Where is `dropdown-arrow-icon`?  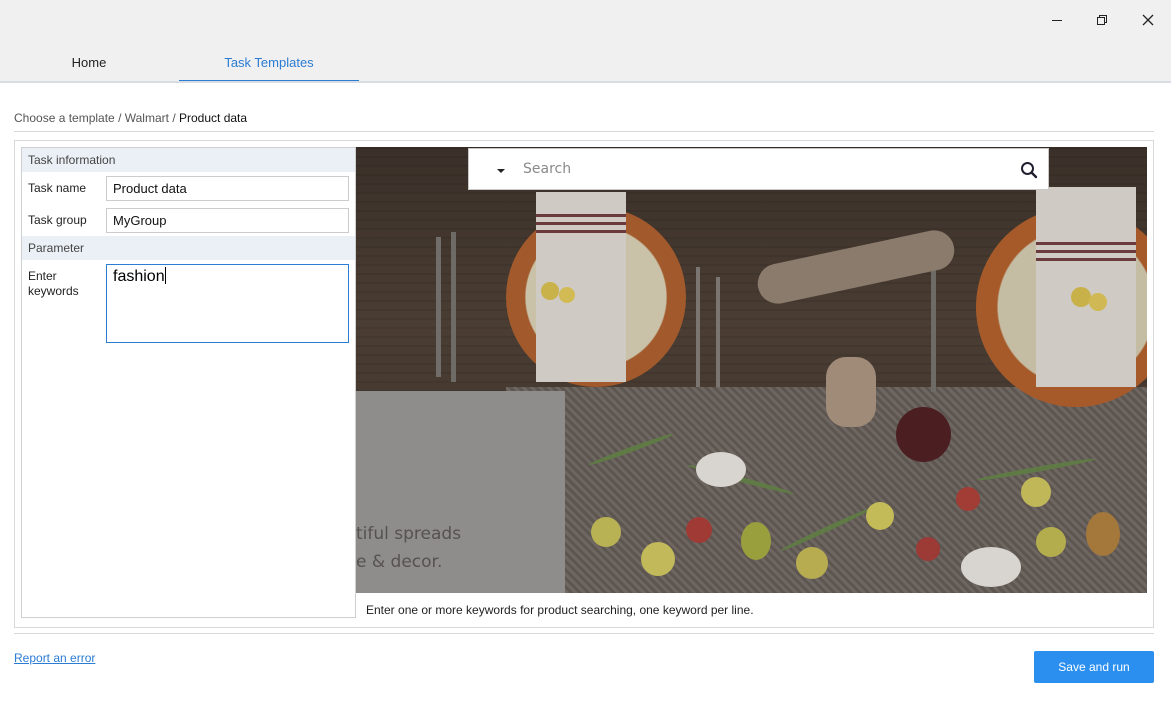 dropdown-arrow-icon is located at coordinates (501, 171).